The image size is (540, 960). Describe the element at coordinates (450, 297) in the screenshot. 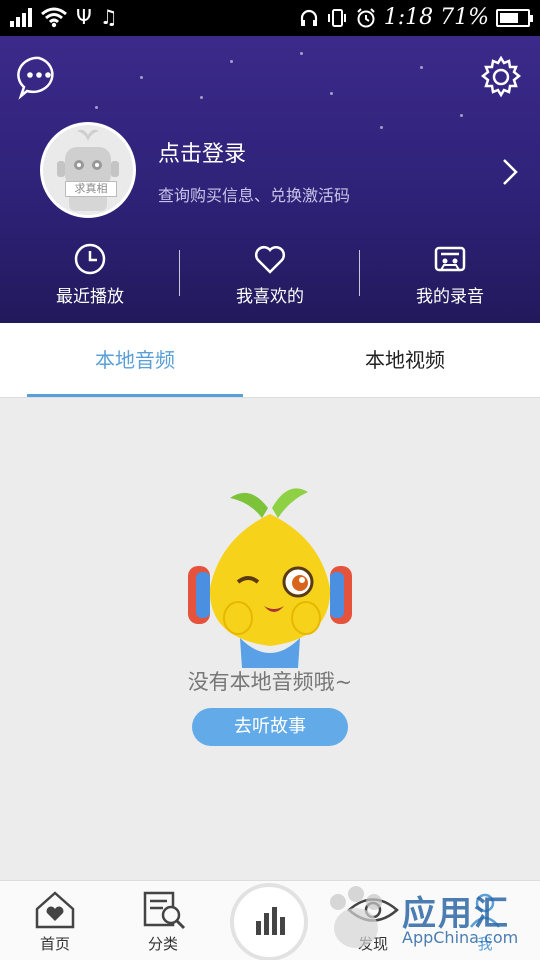

I see `quick-label: 我的录音` at that location.